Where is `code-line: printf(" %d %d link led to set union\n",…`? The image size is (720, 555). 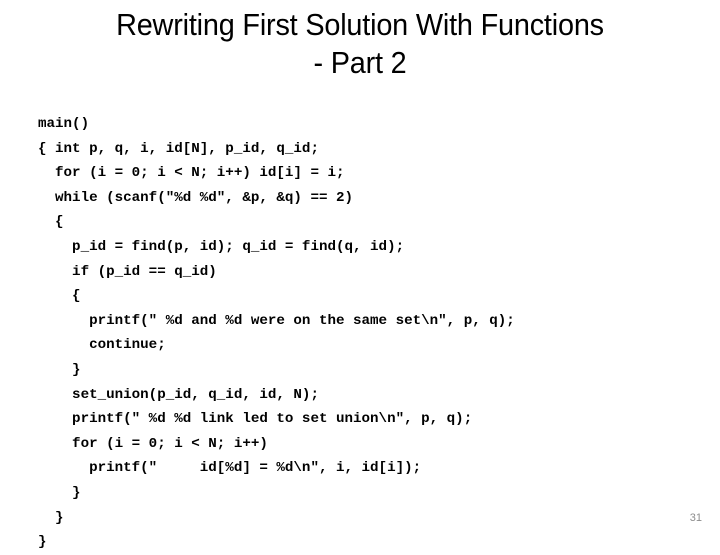
code-line: printf(" %d %d link led to set union\n",… is located at coordinates (255, 419).